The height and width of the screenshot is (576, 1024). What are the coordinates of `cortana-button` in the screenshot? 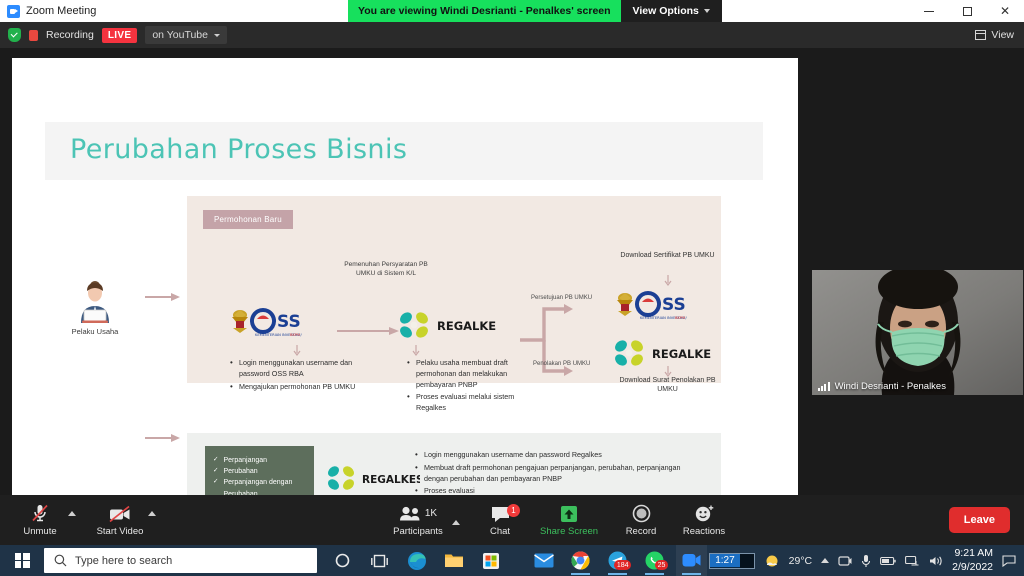 It's located at (342, 560).